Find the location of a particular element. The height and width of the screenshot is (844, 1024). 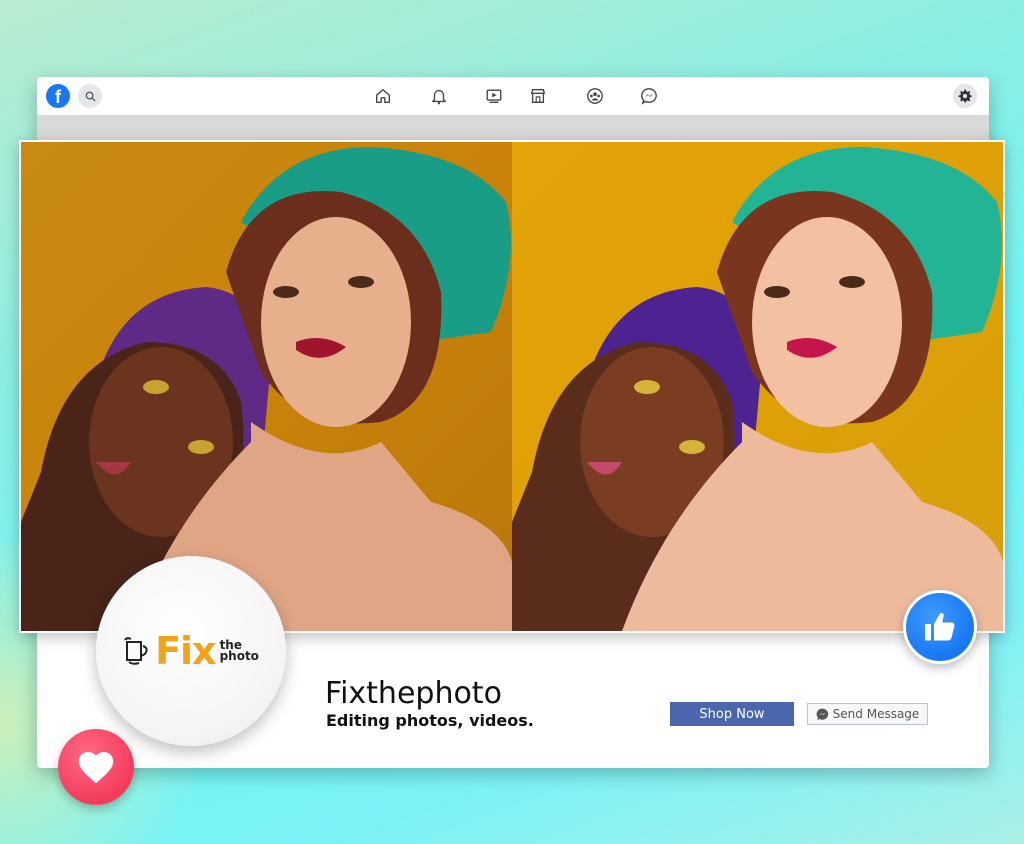

page-description: Editing photos, videos. is located at coordinates (430, 720).